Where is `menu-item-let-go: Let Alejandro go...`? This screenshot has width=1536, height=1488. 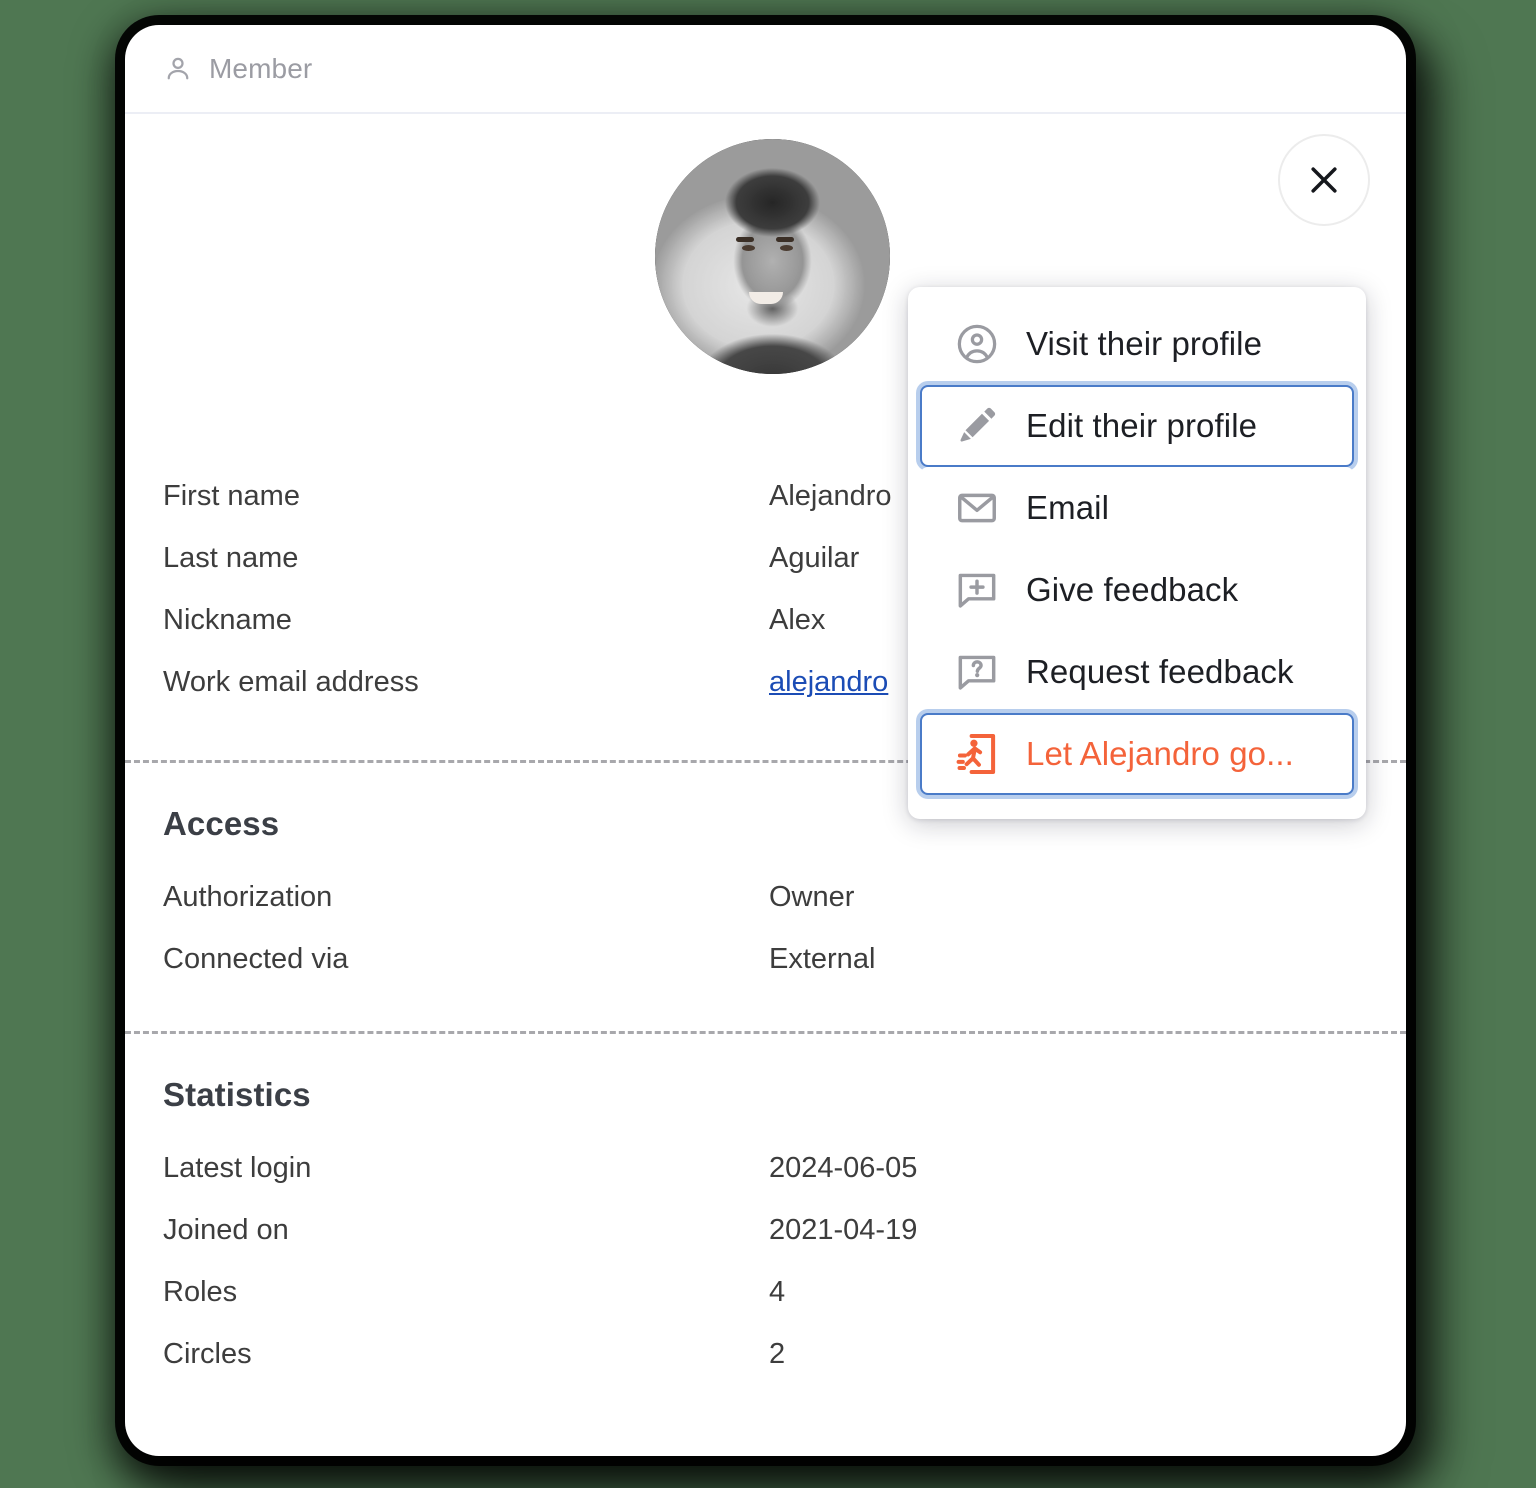
menu-item-let-go: Let Alejandro go... is located at coordinates (1137, 754).